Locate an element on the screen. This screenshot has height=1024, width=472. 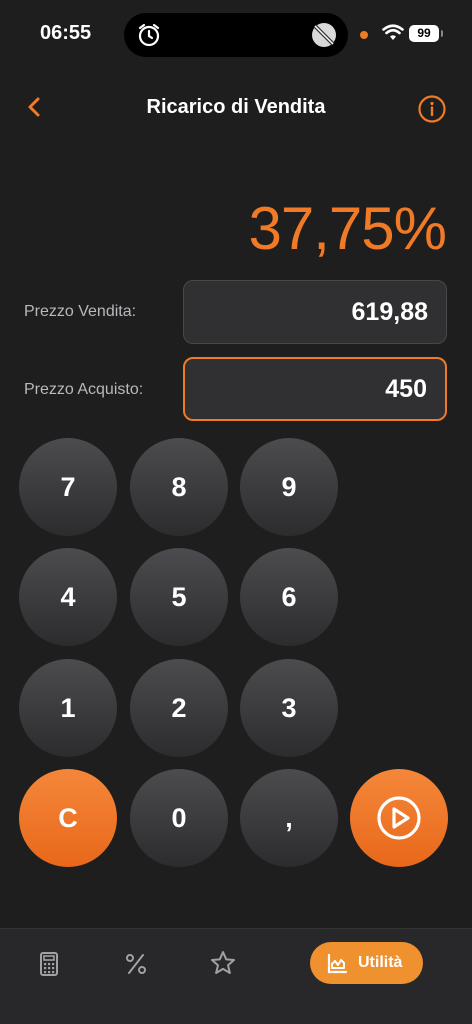
privacy-indicator is located at coordinates (364, 35).